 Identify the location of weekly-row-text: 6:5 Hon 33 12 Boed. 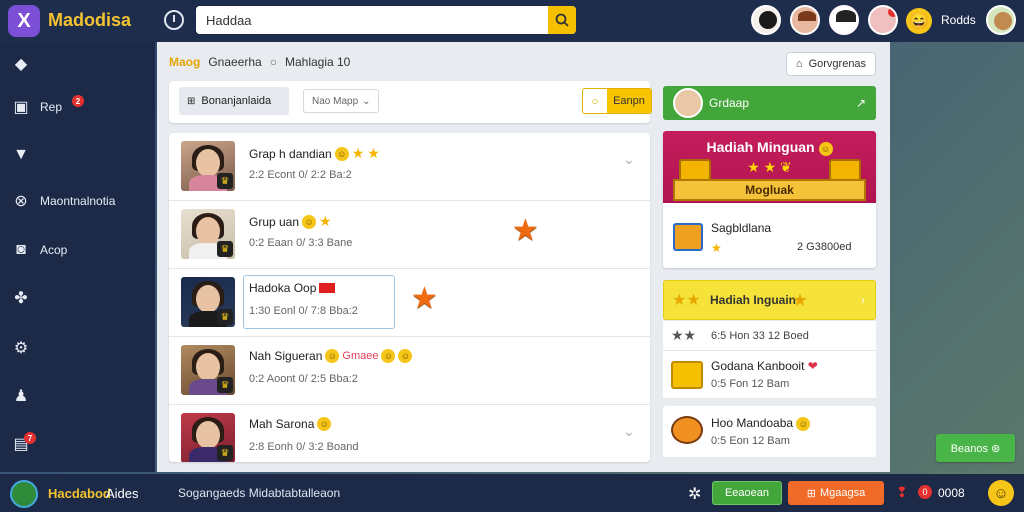
(760, 336).